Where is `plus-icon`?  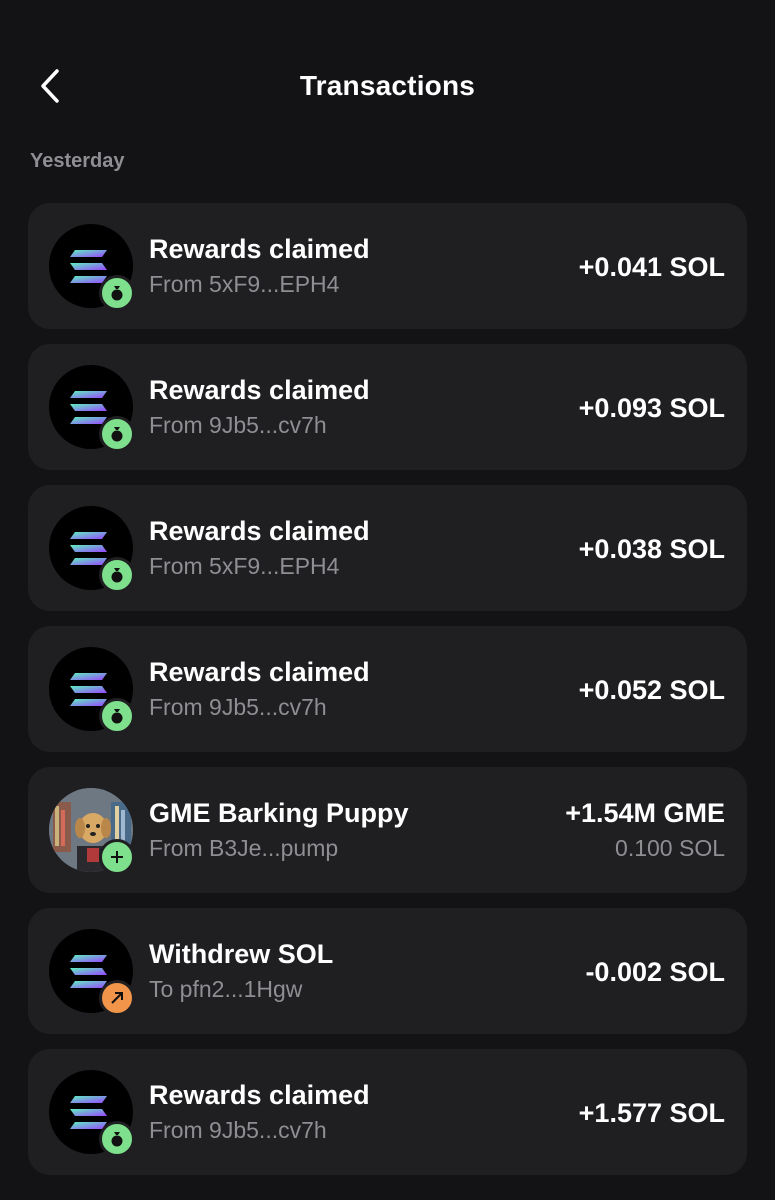 plus-icon is located at coordinates (117, 857).